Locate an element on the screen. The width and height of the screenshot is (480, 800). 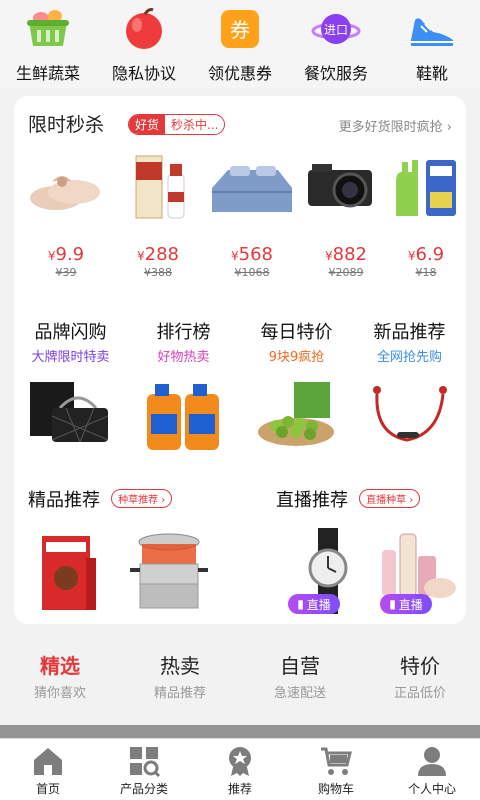
basket-icon is located at coordinates (48, 29).